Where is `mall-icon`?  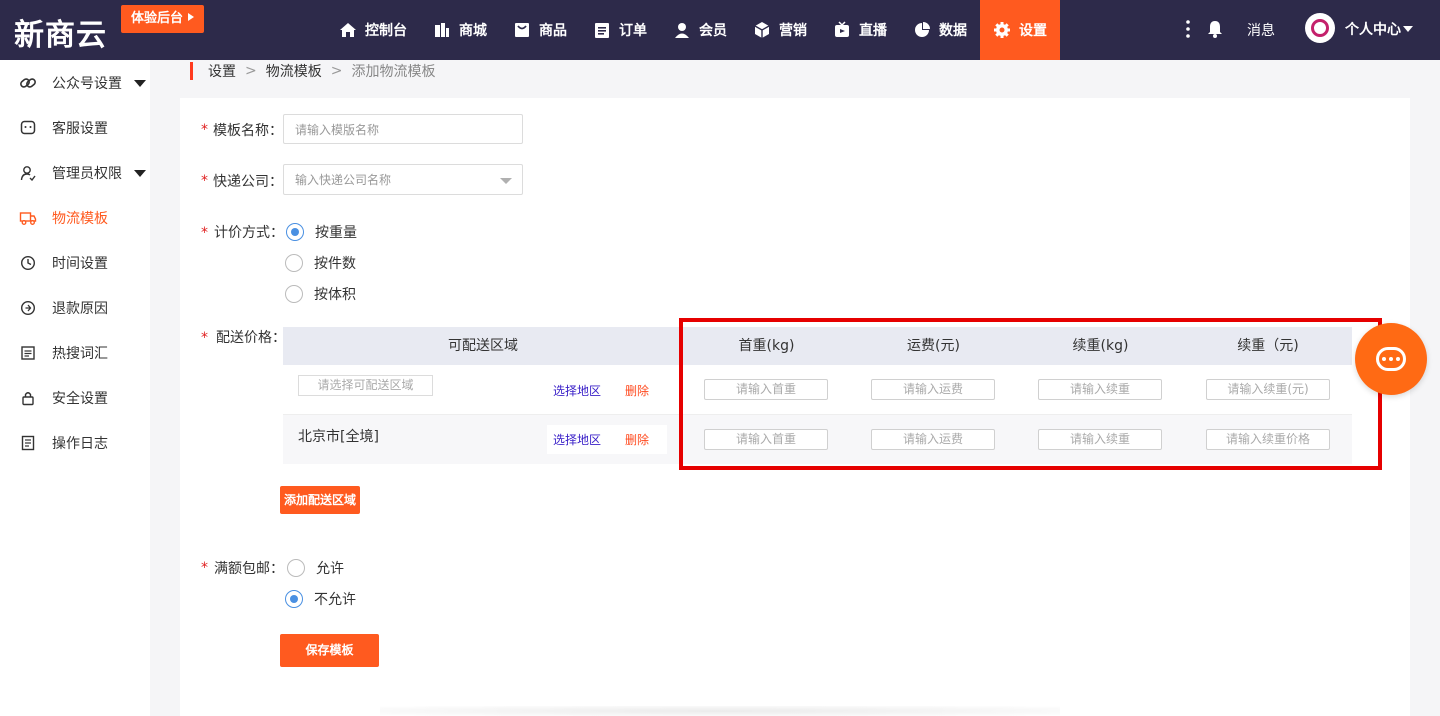
mall-icon is located at coordinates (442, 30).